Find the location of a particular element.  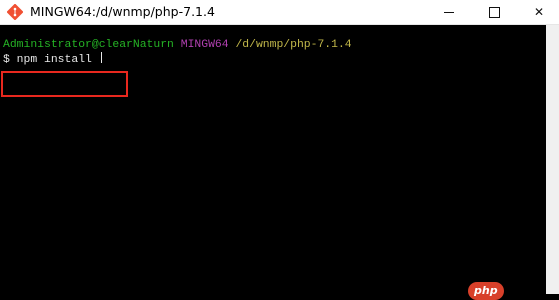

command-line: $ npm install is located at coordinates (52, 59).